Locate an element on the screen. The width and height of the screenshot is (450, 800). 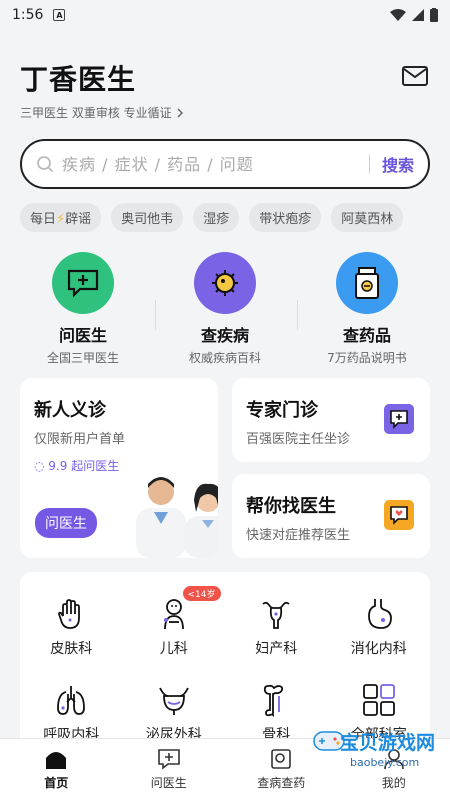
price-text: 9.9 起问医生 is located at coordinates (84, 466).